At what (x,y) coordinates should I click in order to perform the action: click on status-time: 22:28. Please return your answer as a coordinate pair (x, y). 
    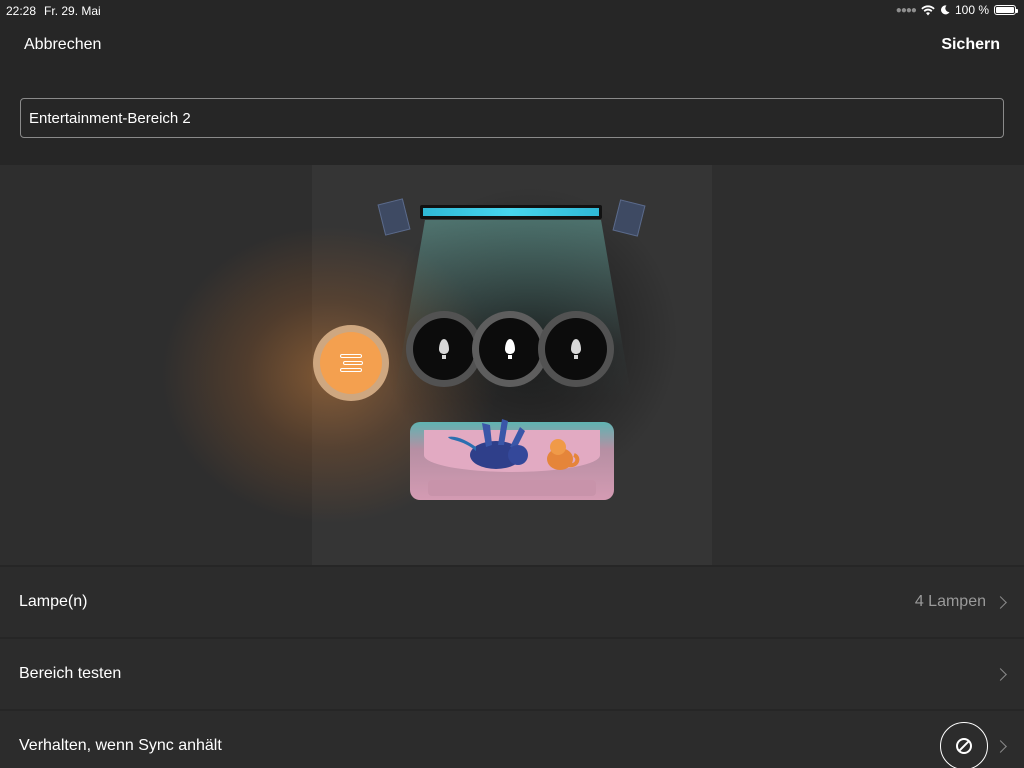
    Looking at the image, I should click on (21, 11).